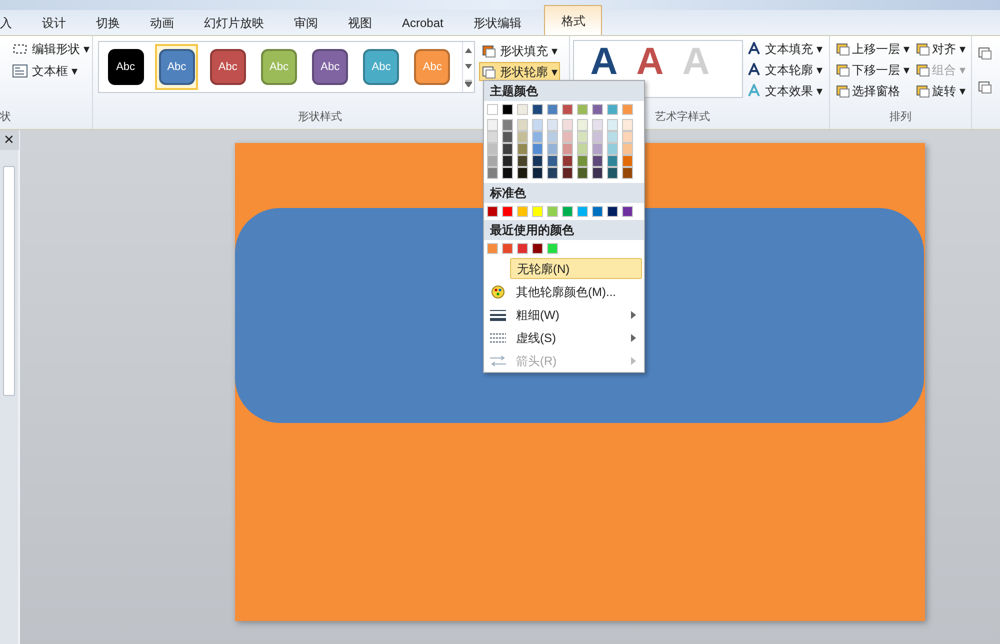 The width and height of the screenshot is (1000, 644). I want to click on group-label: 排列, so click(900, 117).